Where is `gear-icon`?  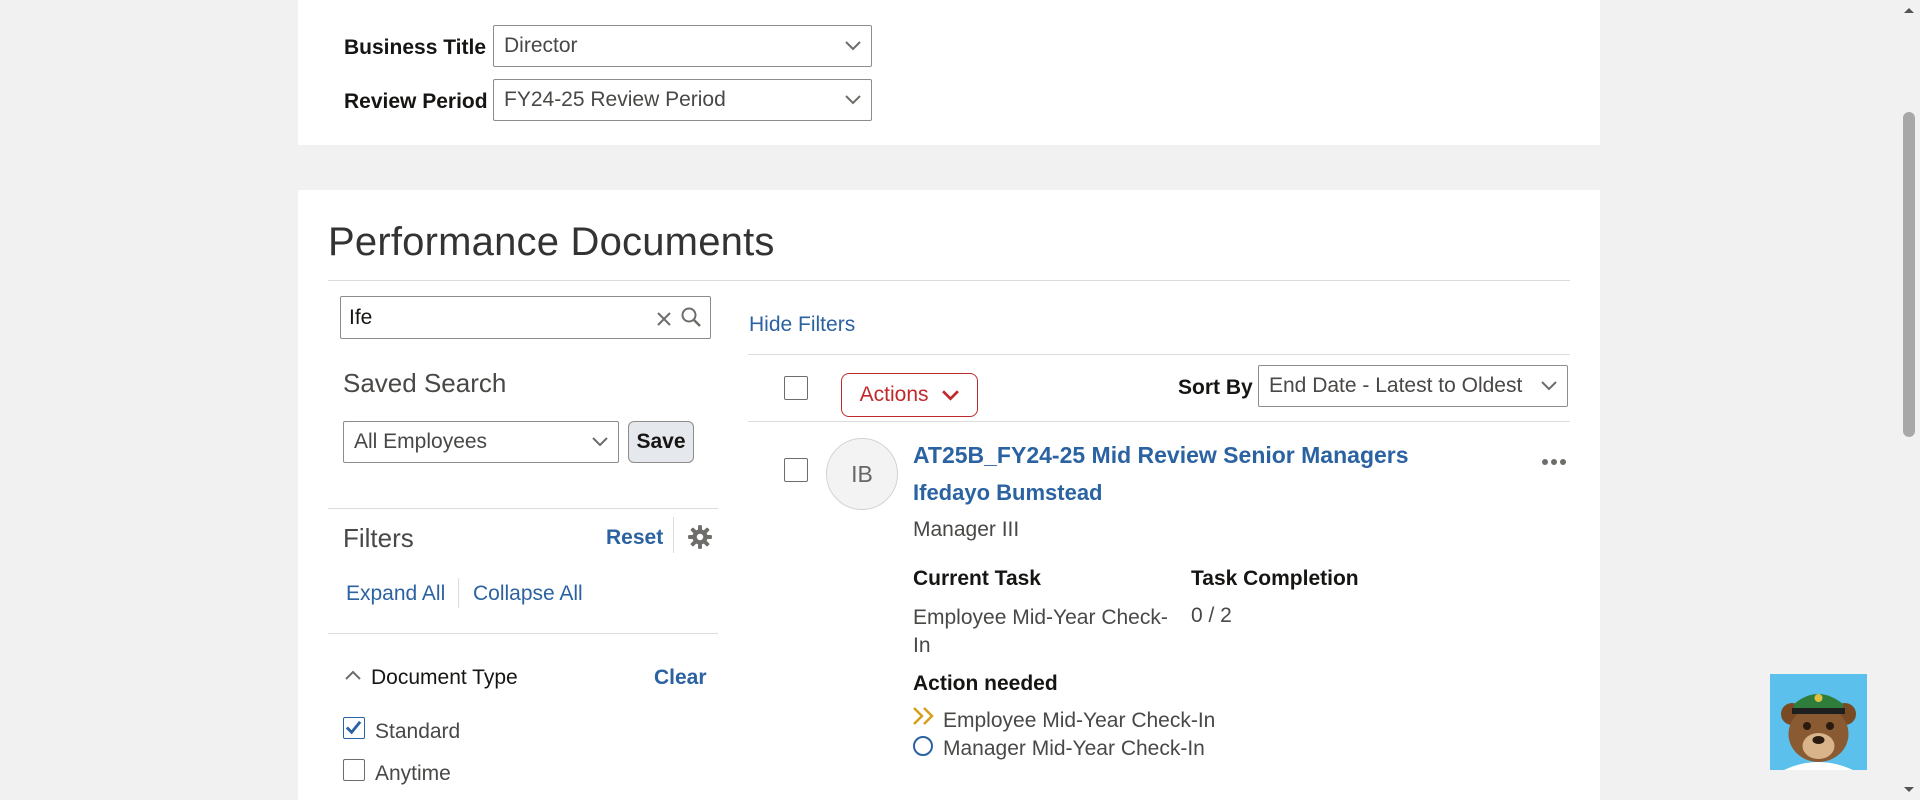 gear-icon is located at coordinates (700, 537).